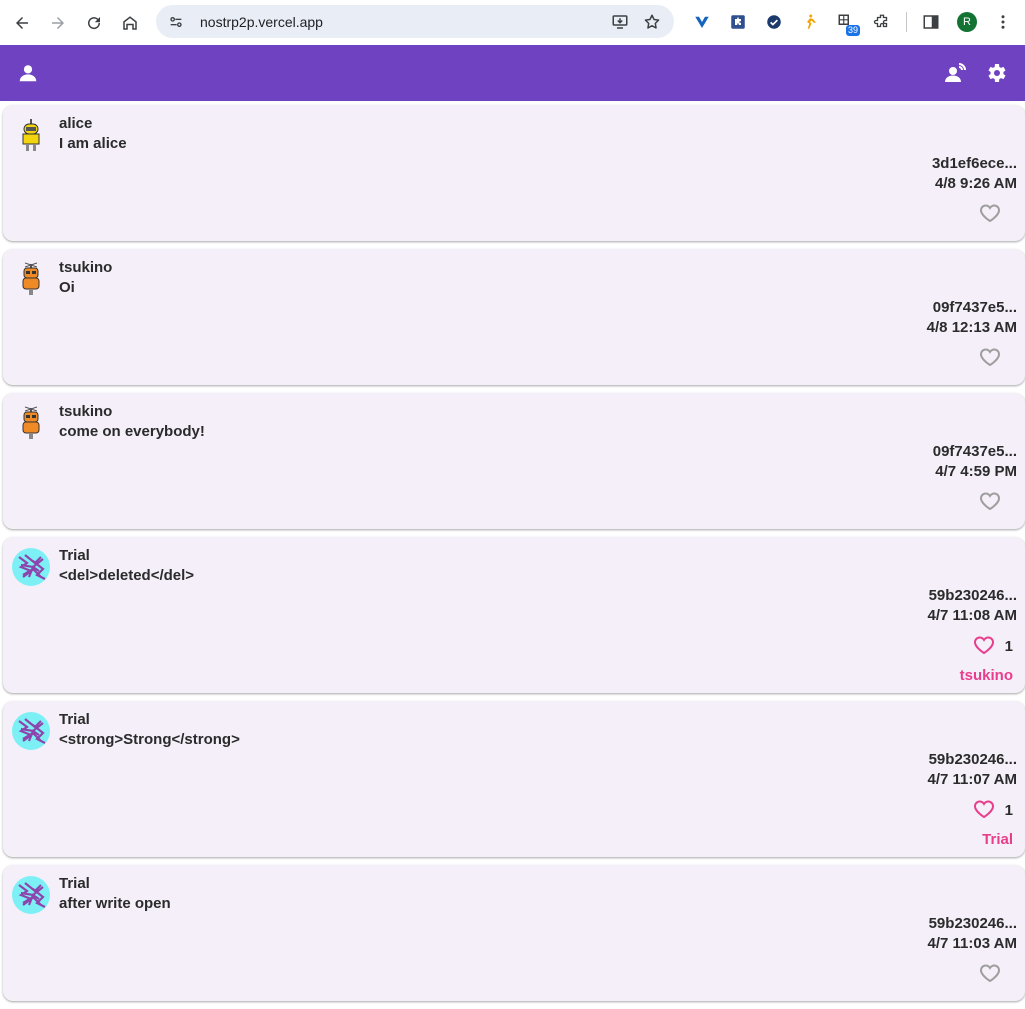 This screenshot has height=1009, width=1025. Describe the element at coordinates (132, 431) in the screenshot. I see `post-content: come on everybody!` at that location.